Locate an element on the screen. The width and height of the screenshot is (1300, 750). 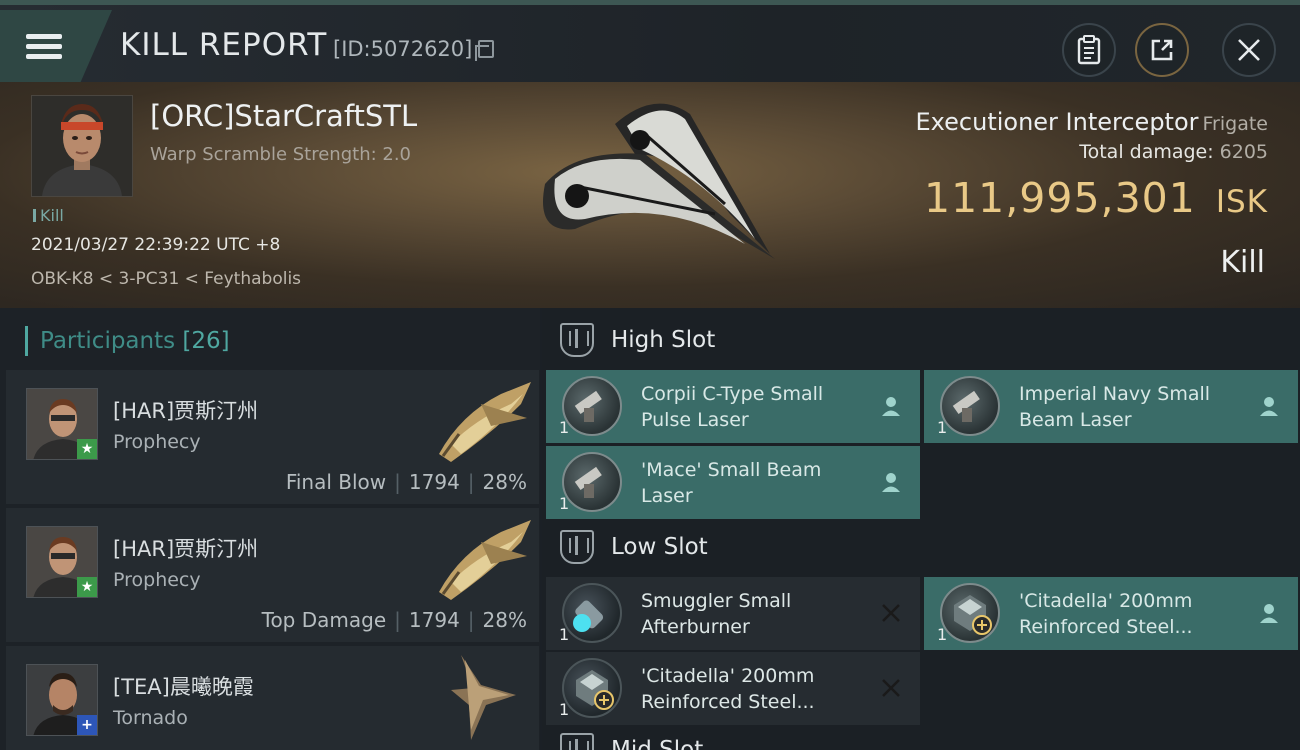
share-button is located at coordinates (1162, 50).